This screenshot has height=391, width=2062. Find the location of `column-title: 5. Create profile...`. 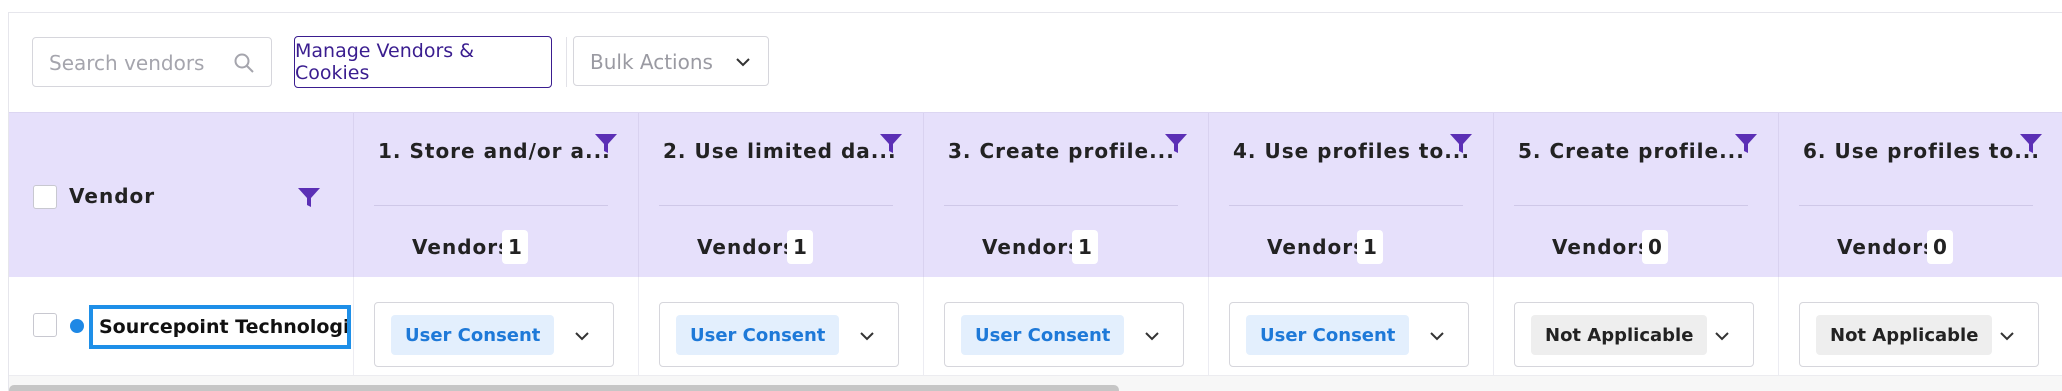

column-title: 5. Create profile... is located at coordinates (1631, 151).